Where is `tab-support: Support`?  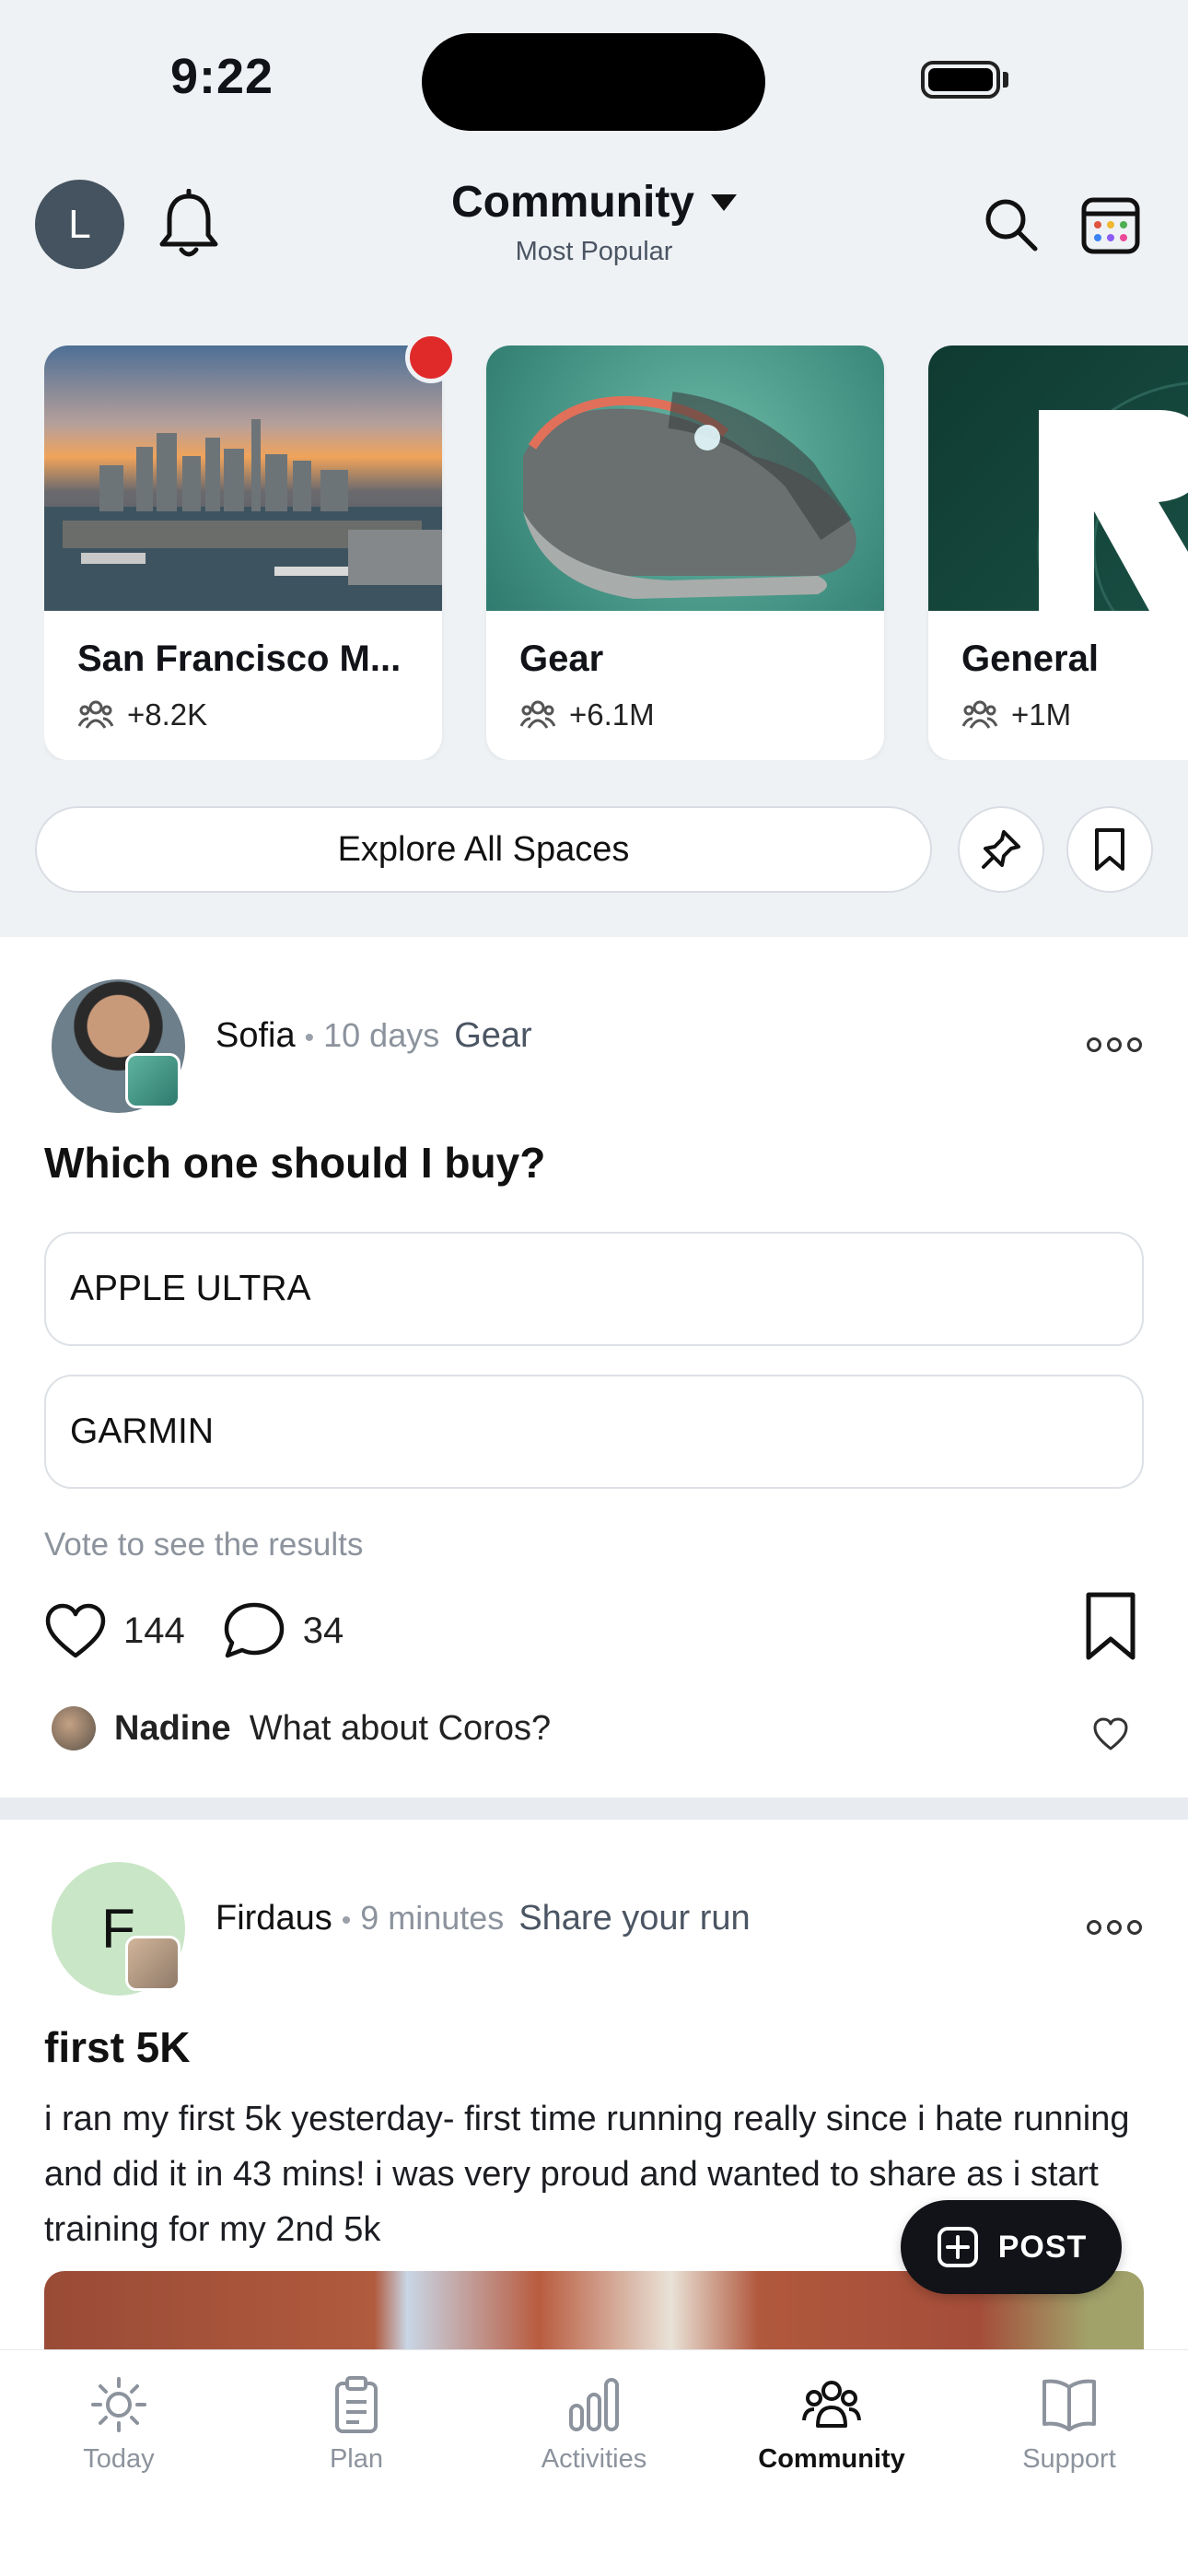 tab-support: Support is located at coordinates (1069, 2424).